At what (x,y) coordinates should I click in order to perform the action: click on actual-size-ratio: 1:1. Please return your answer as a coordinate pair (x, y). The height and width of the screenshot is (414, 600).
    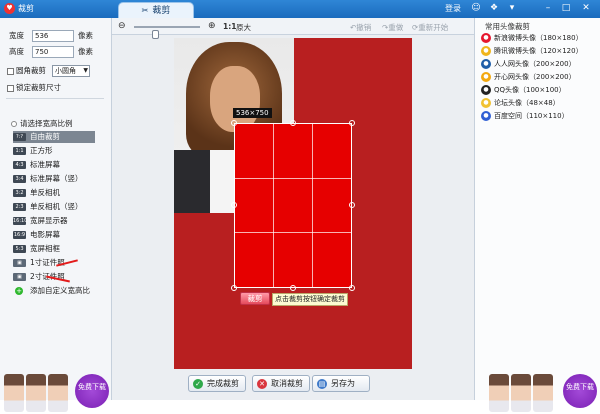
    Looking at the image, I should click on (229, 26).